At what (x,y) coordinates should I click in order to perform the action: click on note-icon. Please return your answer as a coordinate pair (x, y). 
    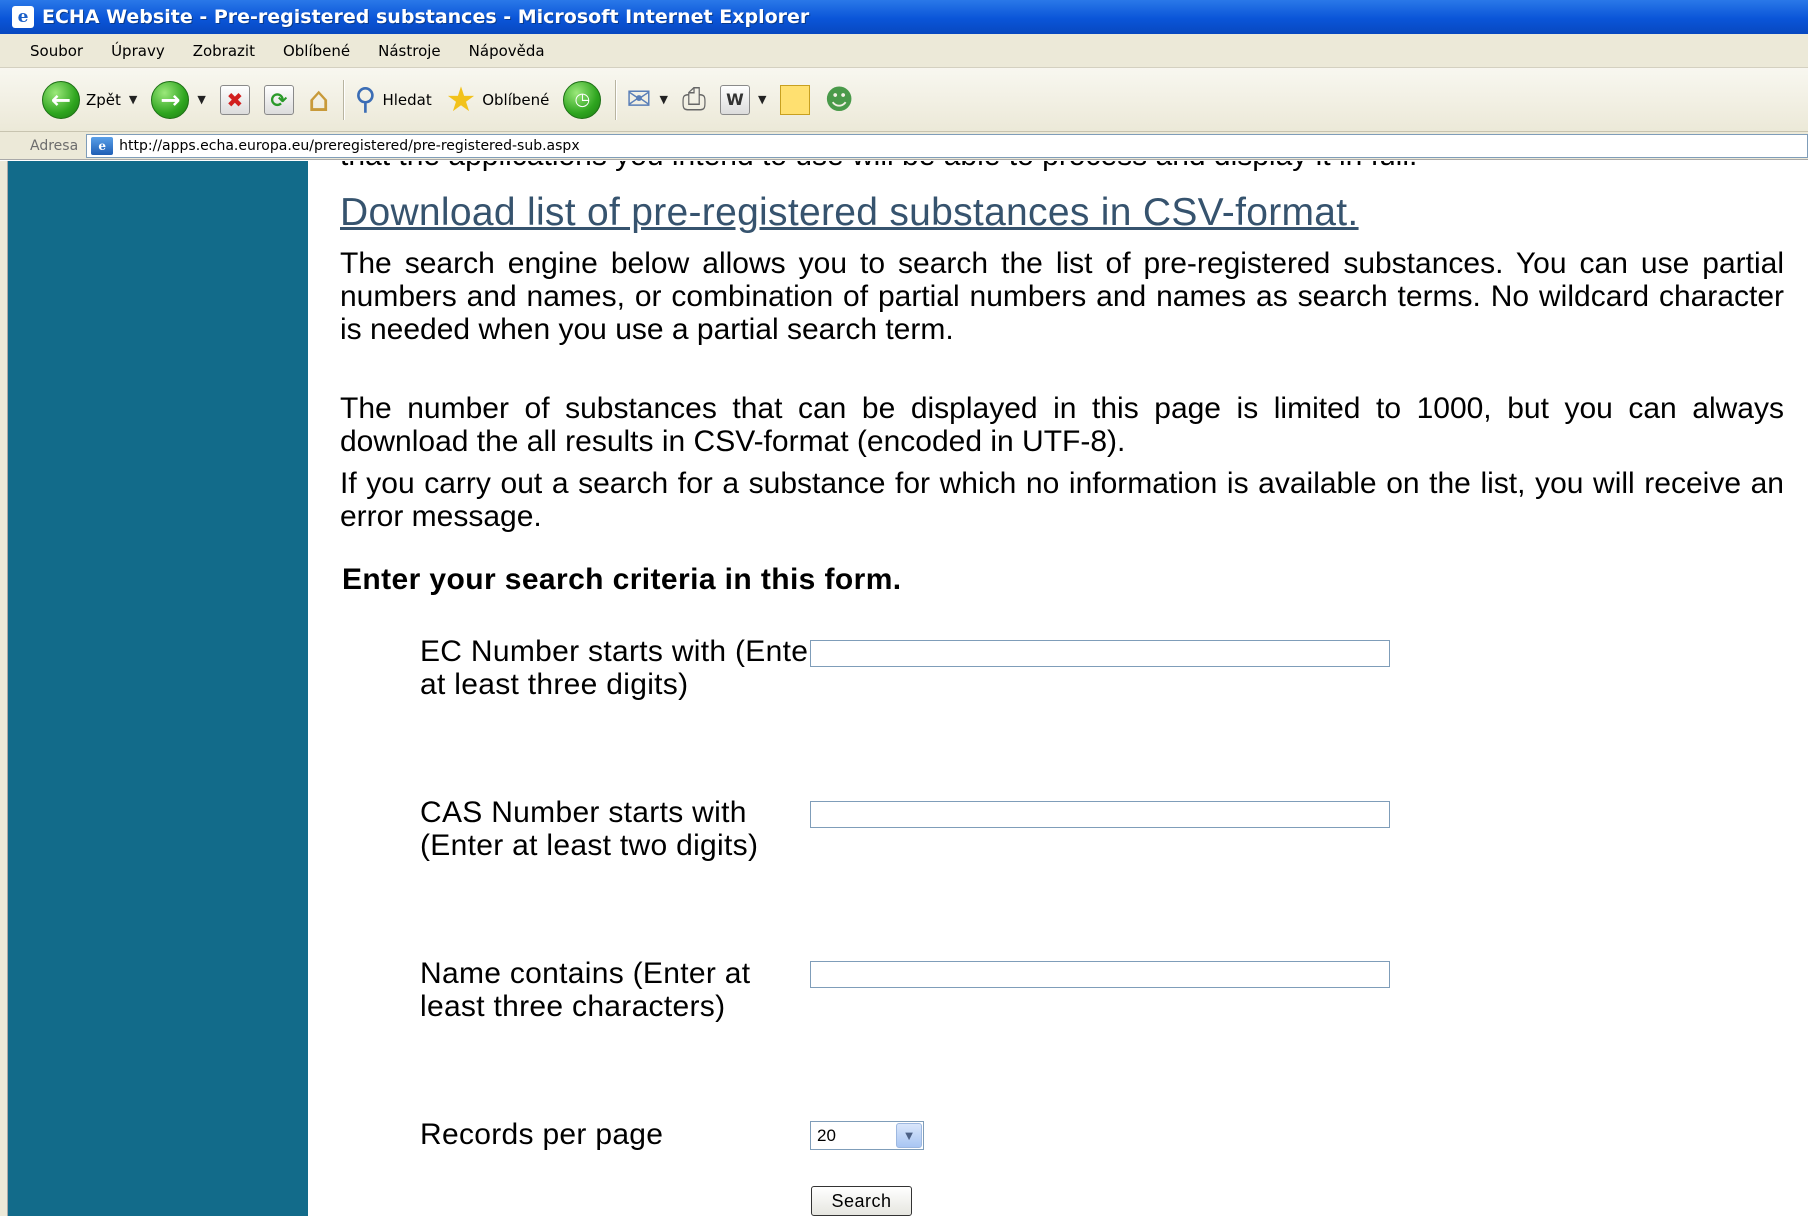
    Looking at the image, I should click on (795, 99).